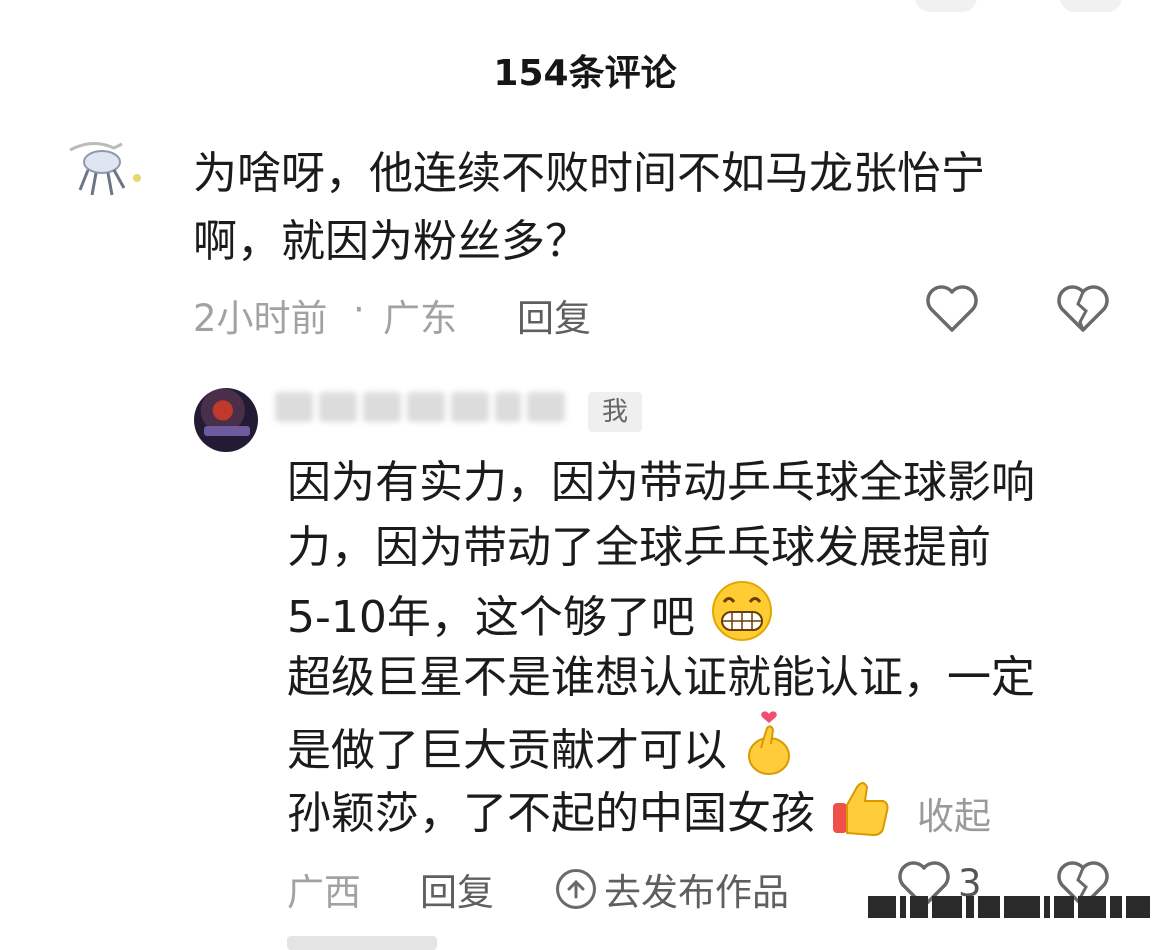 The image size is (1170, 950). Describe the element at coordinates (954, 816) in the screenshot. I see `collapse-button: 收起` at that location.